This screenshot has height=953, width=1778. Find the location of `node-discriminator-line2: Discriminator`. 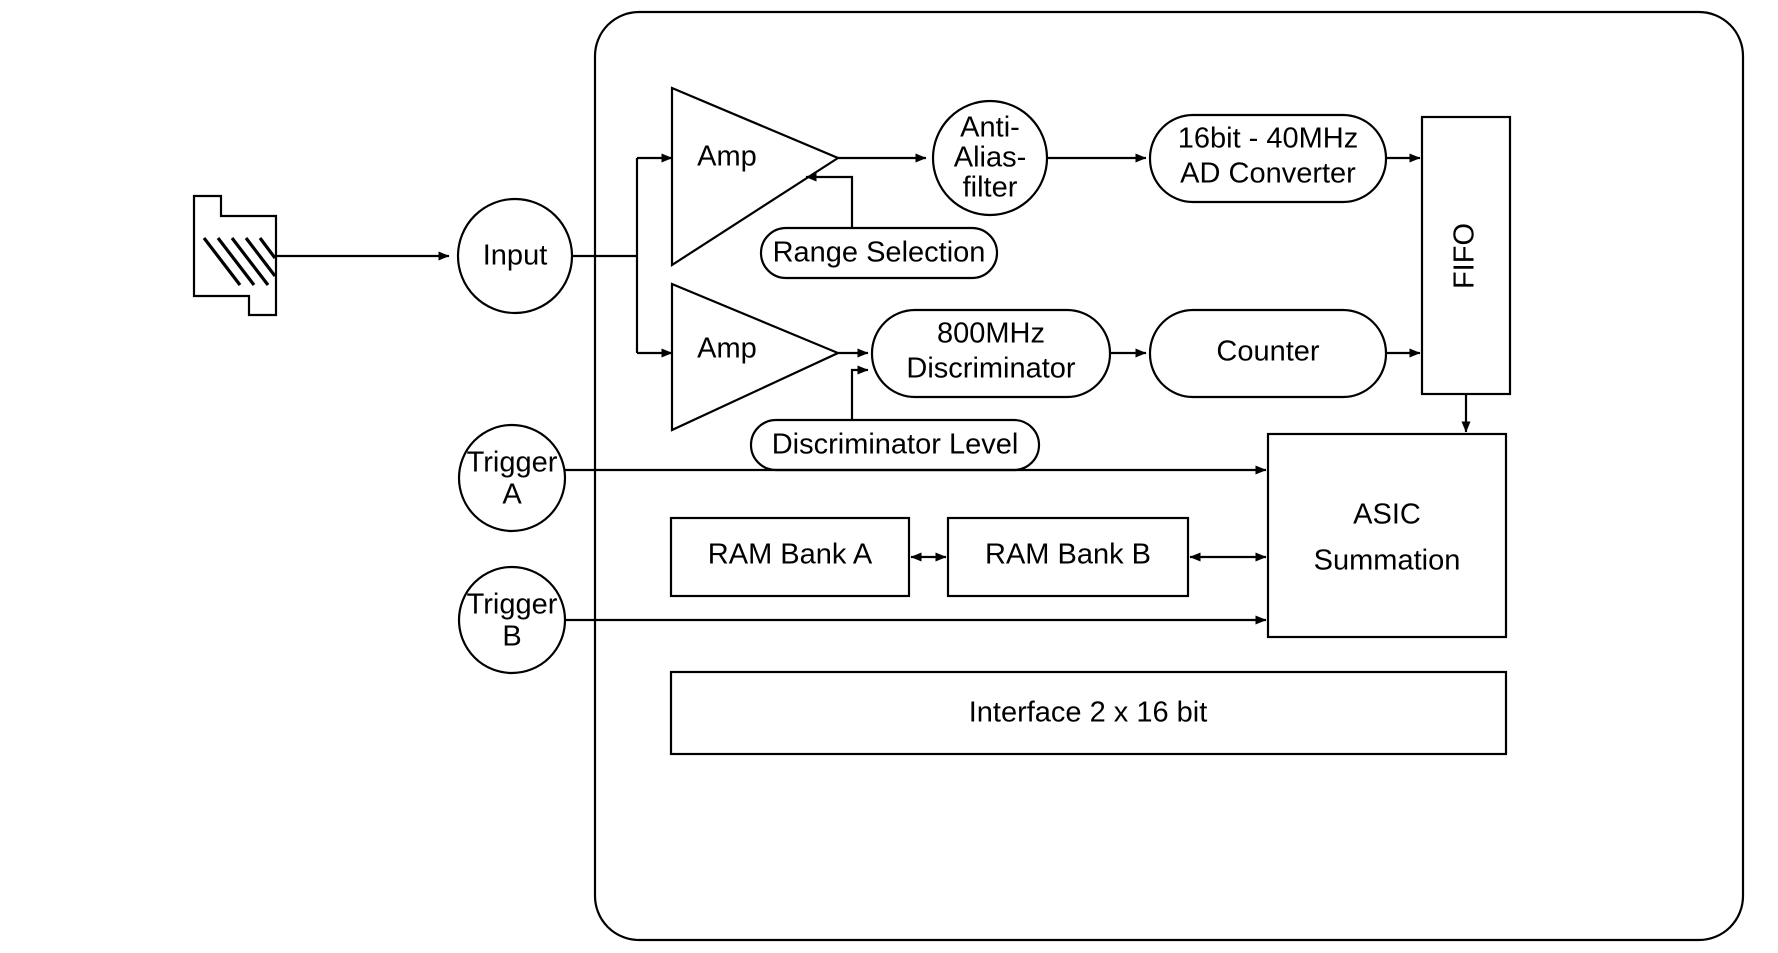

node-discriminator-line2: Discriminator is located at coordinates (991, 369).